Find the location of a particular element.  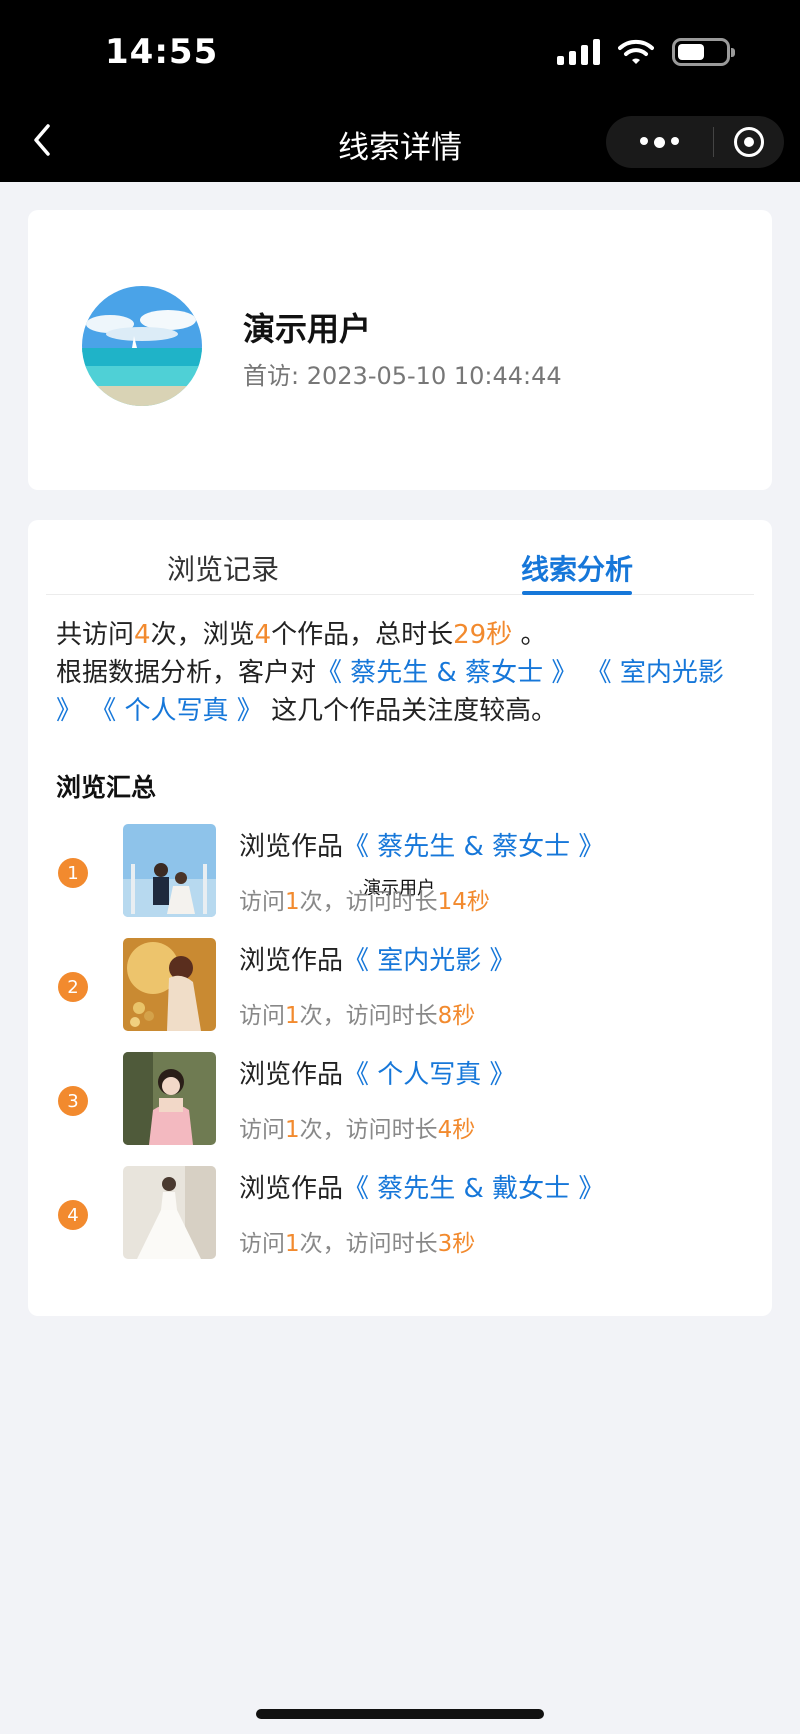

list-item: 1 浏览作品《 蔡先生 & 蔡女士 》 演示用户 访问1次，访问时长14秒 is located at coordinates (400, 881).